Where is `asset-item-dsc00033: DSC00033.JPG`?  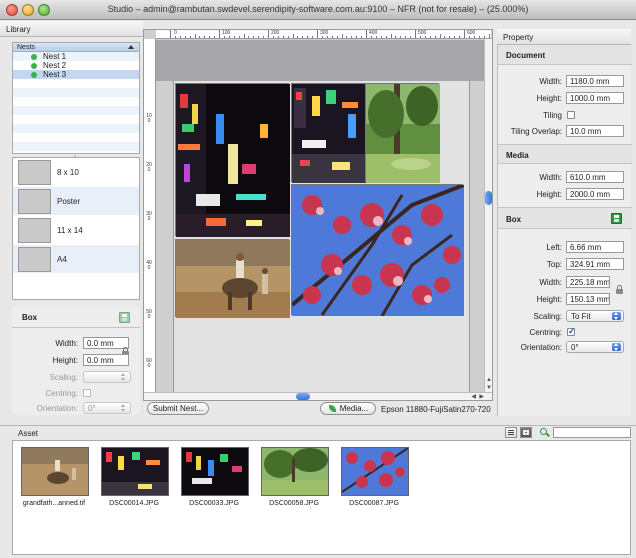
asset-item-dsc00033: DSC00033.JPG is located at coordinates (214, 480).